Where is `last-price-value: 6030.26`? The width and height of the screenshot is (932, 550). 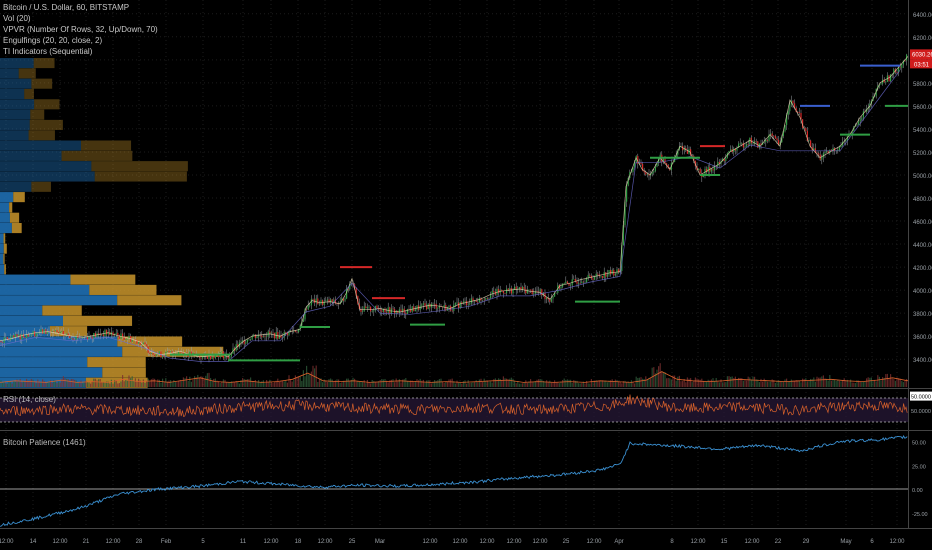
last-price-value: 6030.26 is located at coordinates (922, 55).